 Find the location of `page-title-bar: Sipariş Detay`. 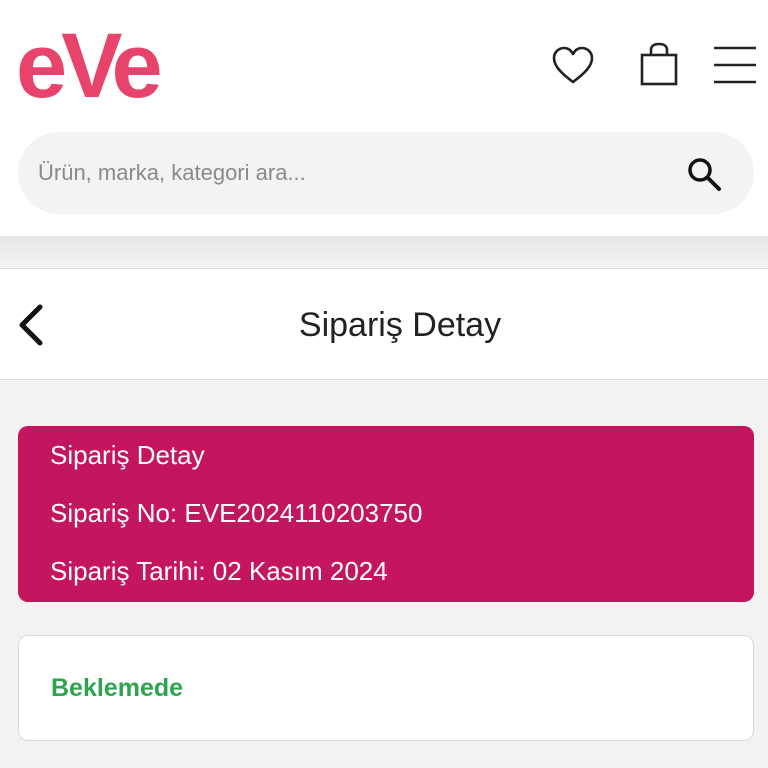

page-title-bar: Sipariş Detay is located at coordinates (384, 324).